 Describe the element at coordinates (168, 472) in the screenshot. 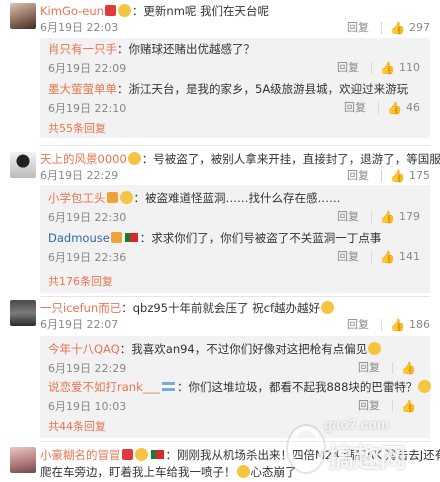

I see `comment-text-continued: 爬在车旁边，盯着我上车给我一喷子！ 心态崩了` at that location.